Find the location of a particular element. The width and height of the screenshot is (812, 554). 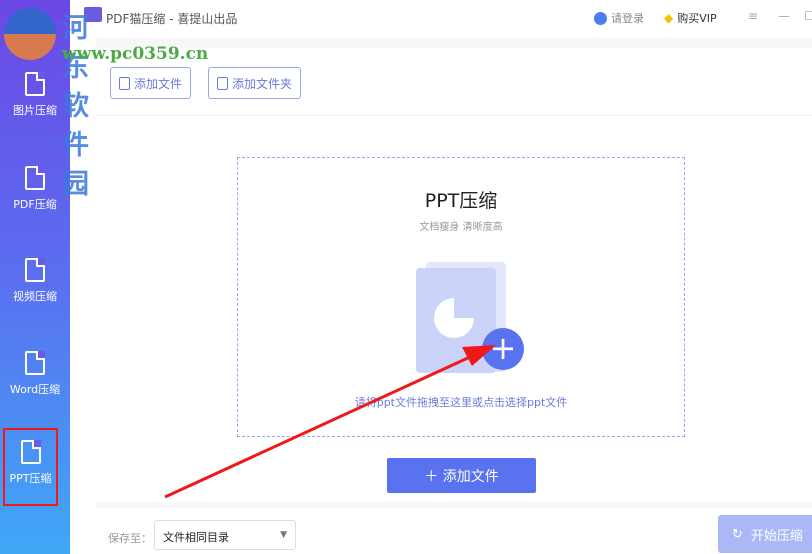

chevron-down-icon: ▼ is located at coordinates (283, 535).